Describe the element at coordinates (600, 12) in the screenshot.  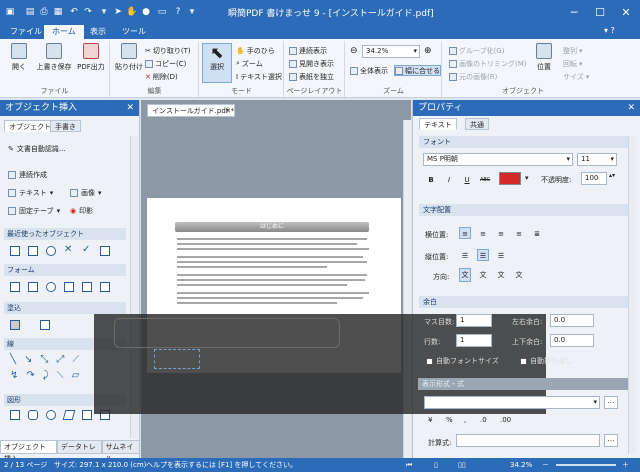
I see `maximize-button: ☐` at that location.